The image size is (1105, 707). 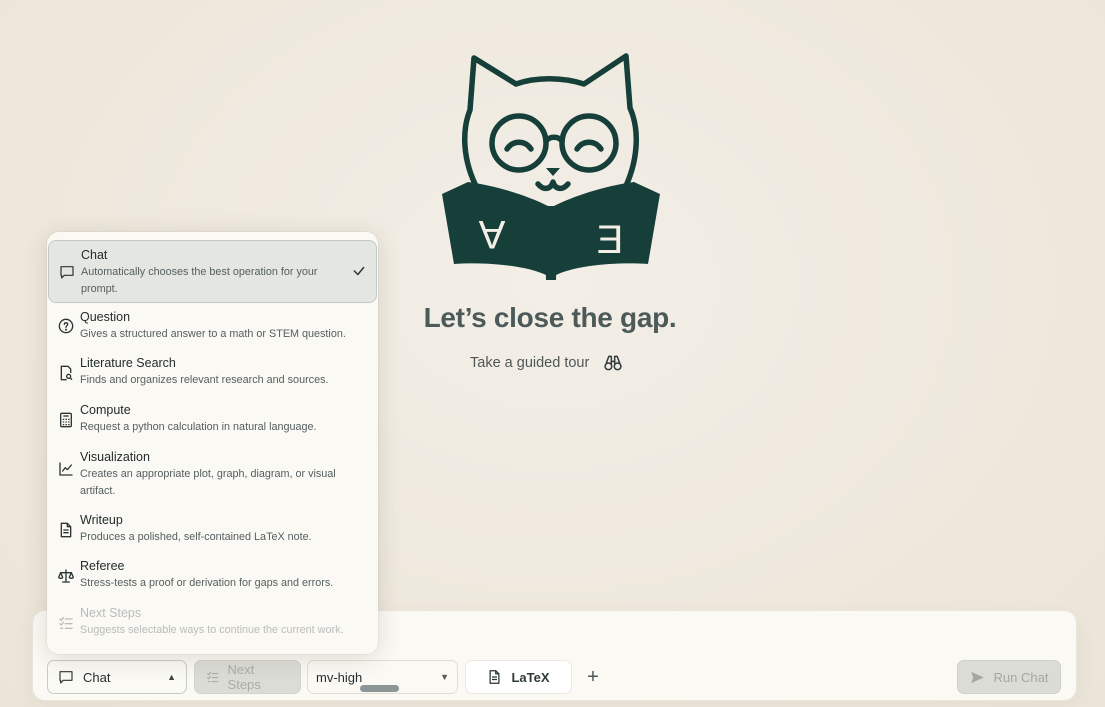 I want to click on menu-item-title: Visualization, so click(x=115, y=457).